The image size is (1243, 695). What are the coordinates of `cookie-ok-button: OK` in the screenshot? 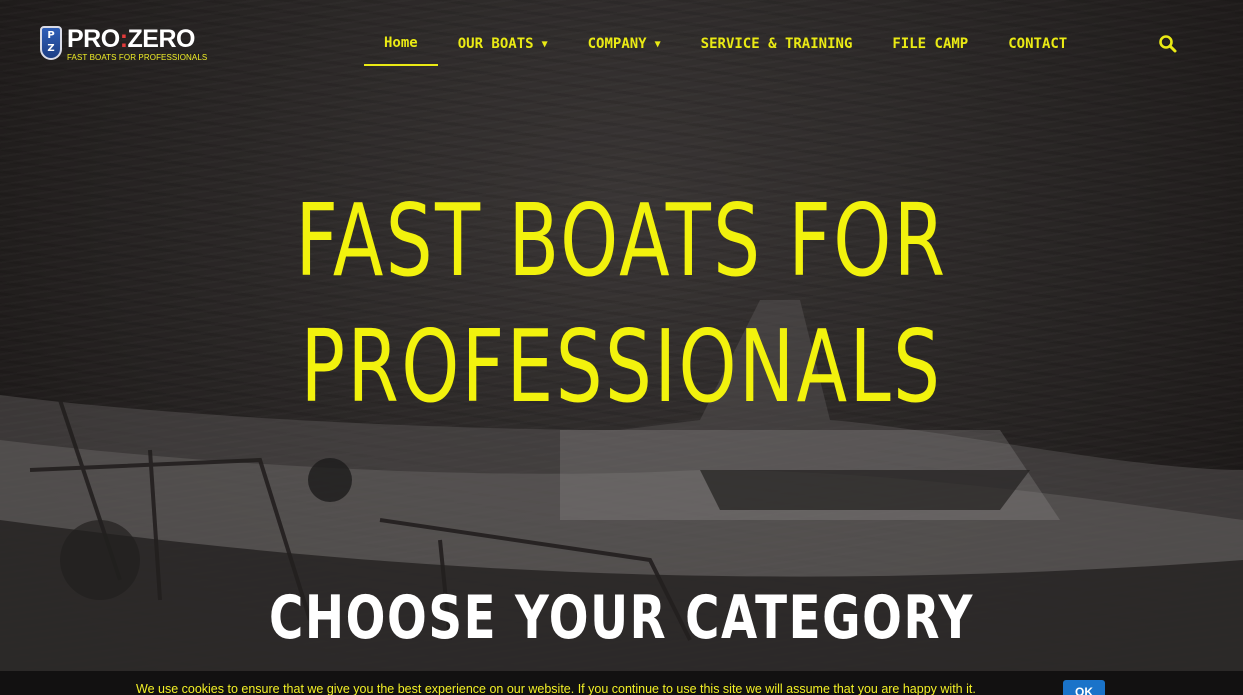 It's located at (1084, 687).